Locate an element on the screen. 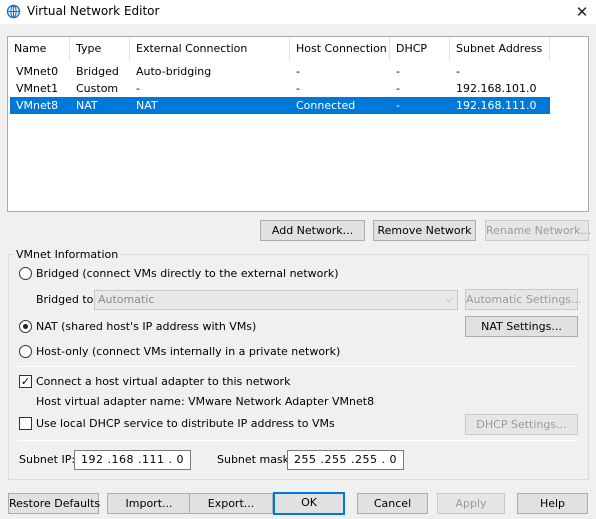  cell-name: VMnet0 is located at coordinates (37, 71).